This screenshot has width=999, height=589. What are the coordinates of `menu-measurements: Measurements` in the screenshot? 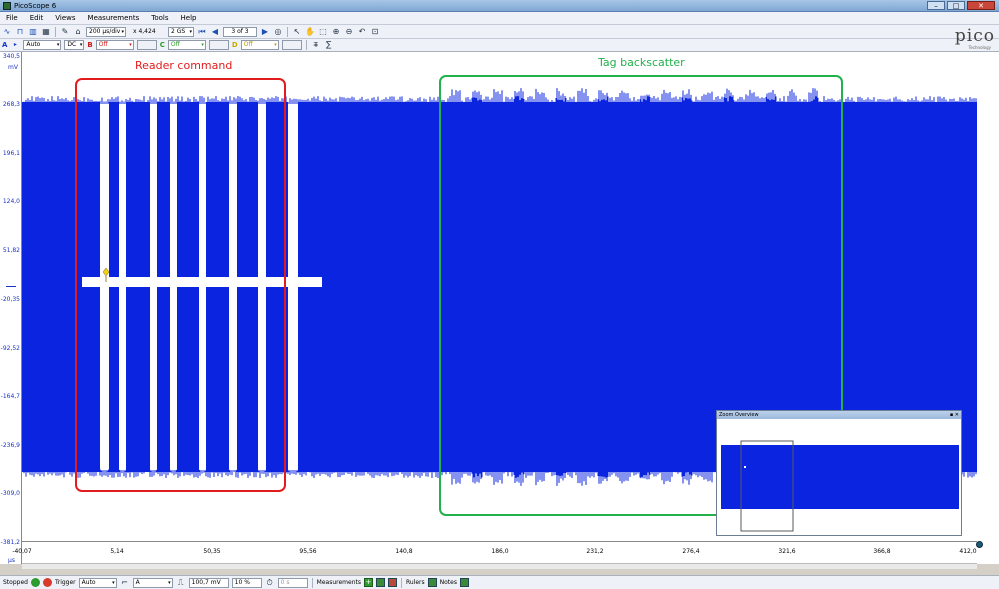 It's located at (114, 18).